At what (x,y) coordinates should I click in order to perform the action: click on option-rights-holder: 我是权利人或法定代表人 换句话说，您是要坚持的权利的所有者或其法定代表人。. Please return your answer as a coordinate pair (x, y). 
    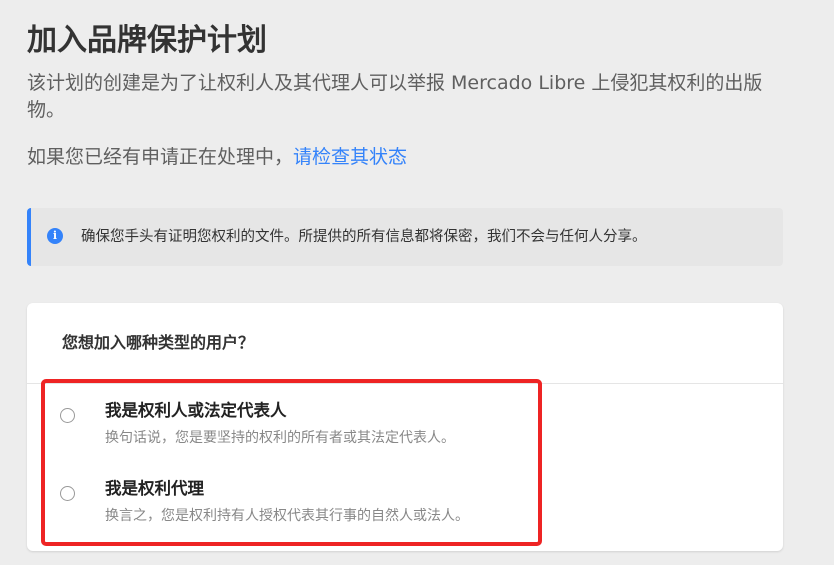
    Looking at the image, I should click on (405, 428).